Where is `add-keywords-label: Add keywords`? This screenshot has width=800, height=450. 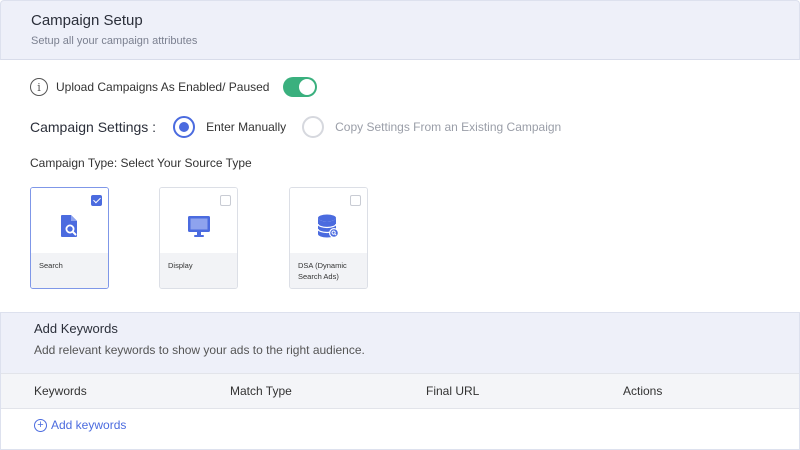
add-keywords-label: Add keywords is located at coordinates (89, 425).